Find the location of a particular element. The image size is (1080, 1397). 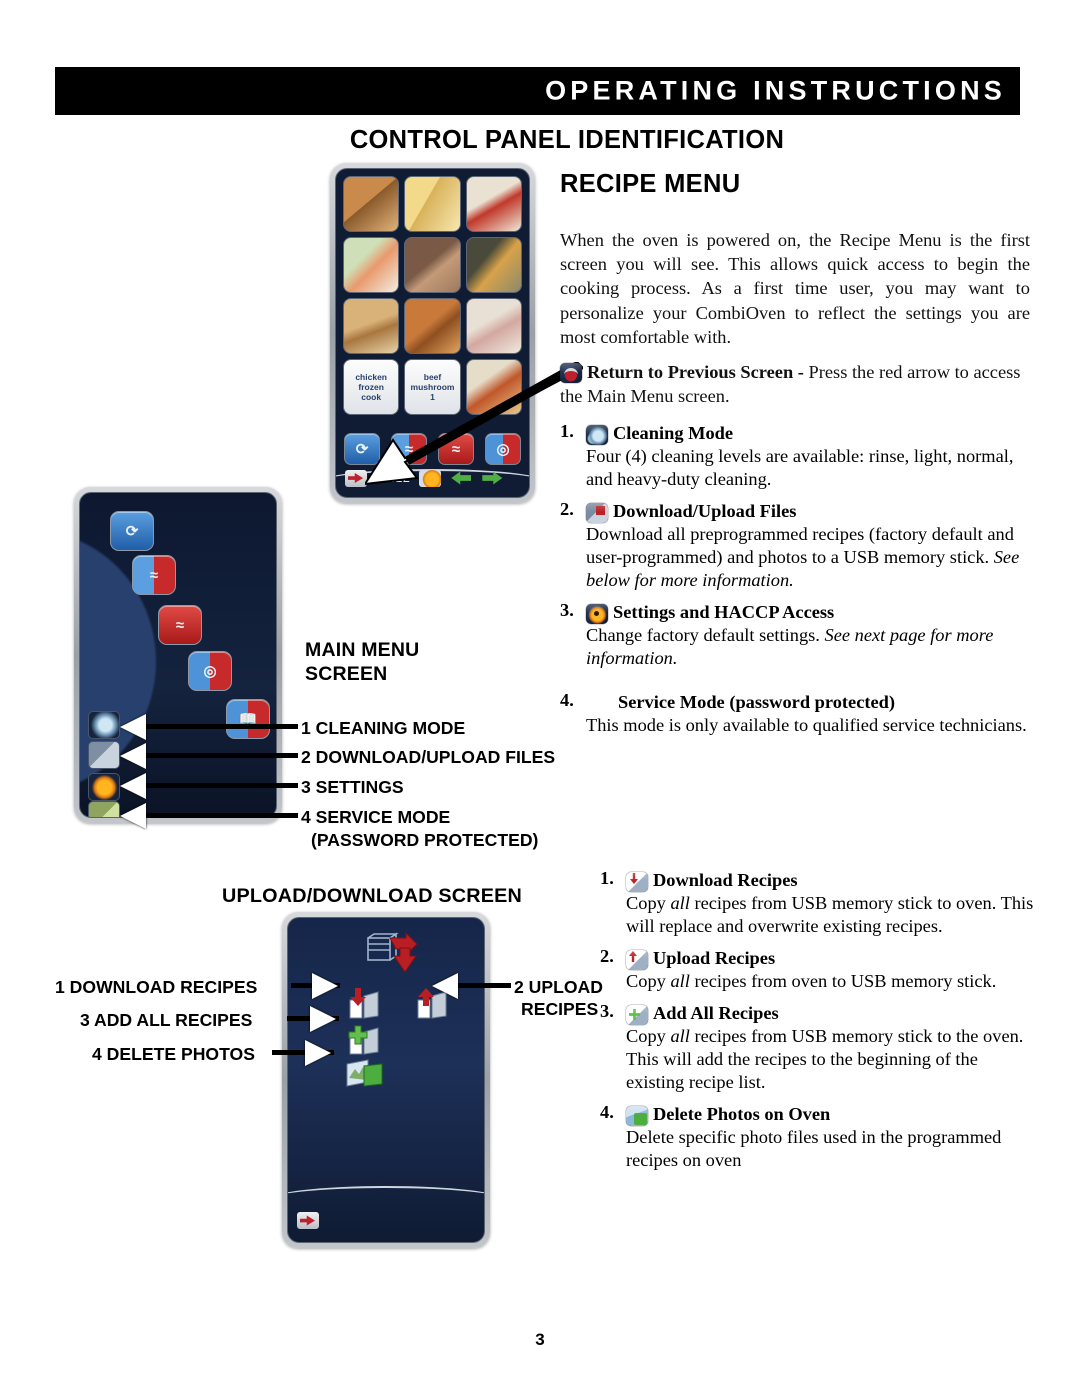

settings-menu-icon is located at coordinates (104, 787).